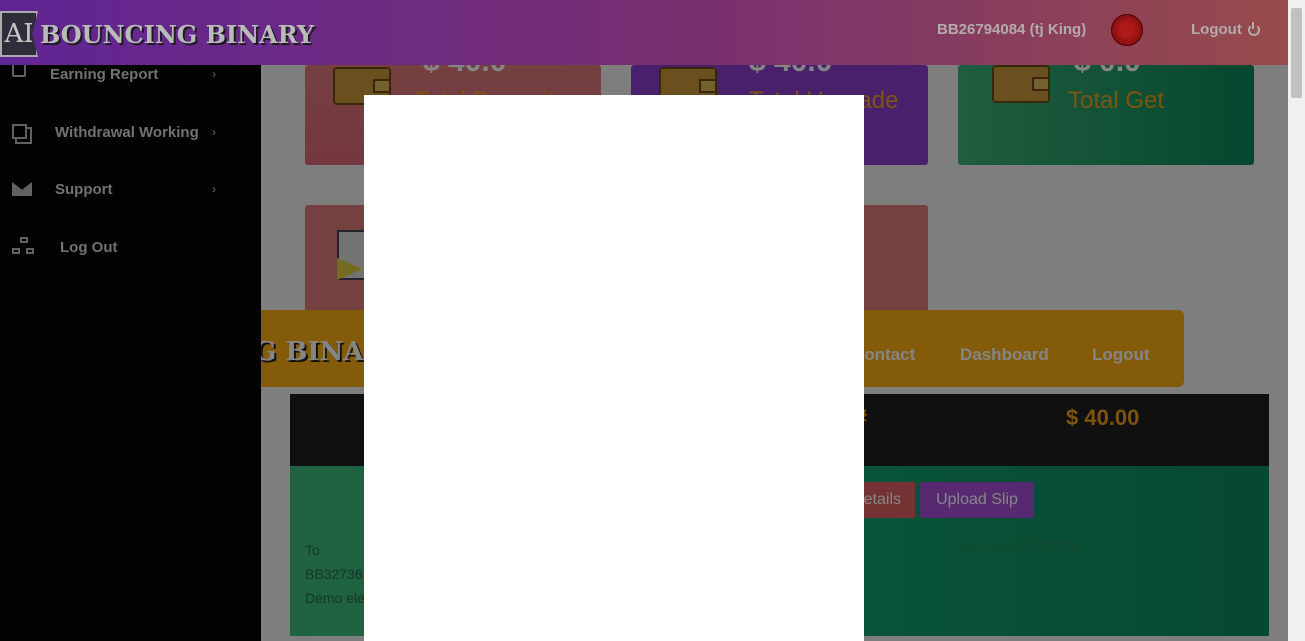  Describe the element at coordinates (1216, 29) in the screenshot. I see `header-logout-label: Logout` at that location.